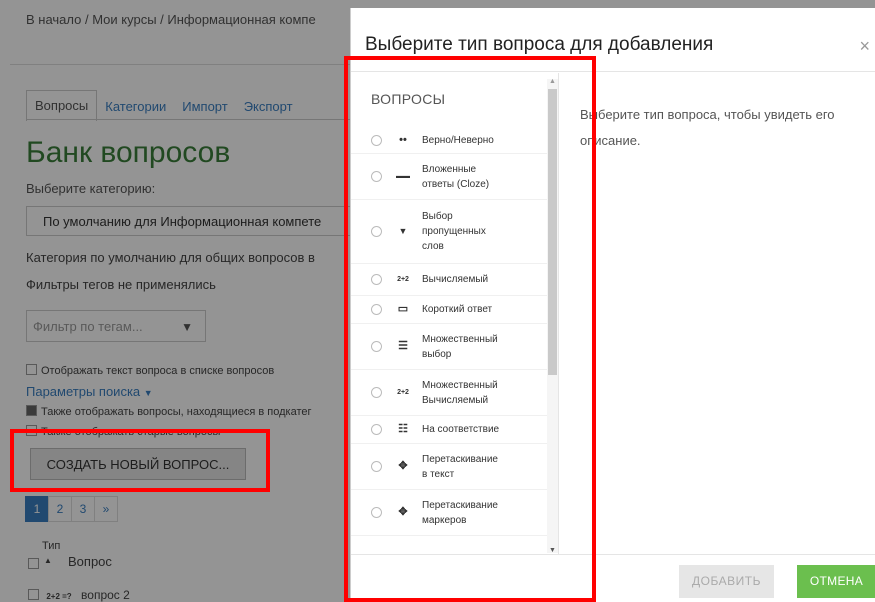 The height and width of the screenshot is (602, 875). I want to click on add-button: ДОБАВИТЬ, so click(726, 581).